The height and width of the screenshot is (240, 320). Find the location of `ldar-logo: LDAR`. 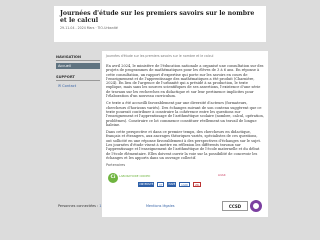

ldar-logo: LDAR is located at coordinates (222, 175).